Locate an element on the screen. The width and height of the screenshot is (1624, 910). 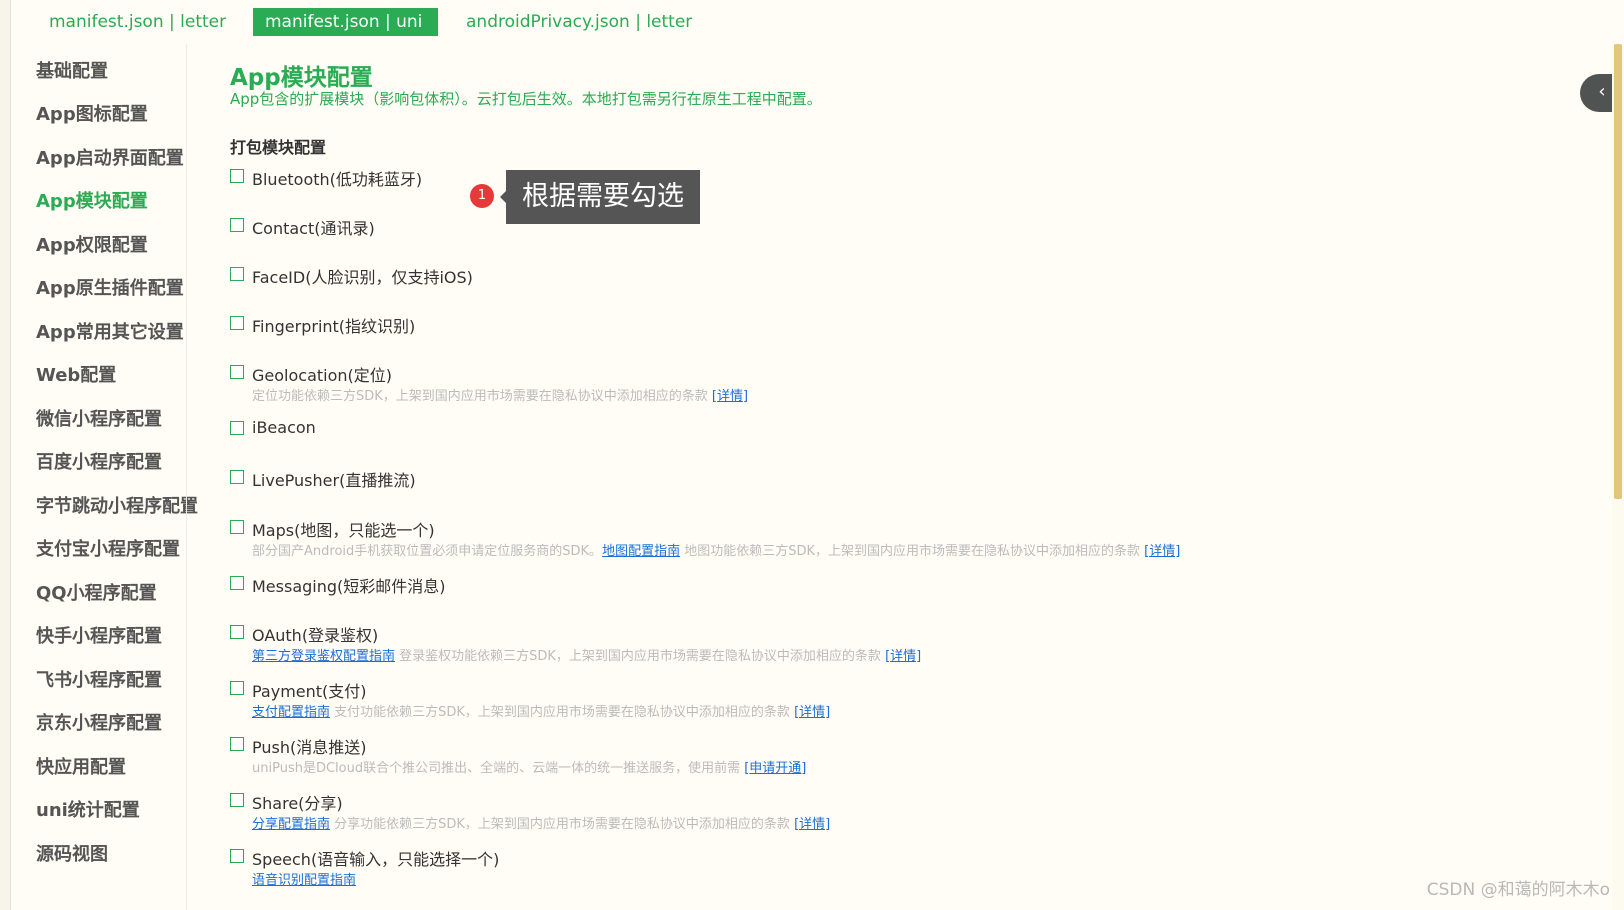
scrollbar-thumb is located at coordinates (1618, 271).